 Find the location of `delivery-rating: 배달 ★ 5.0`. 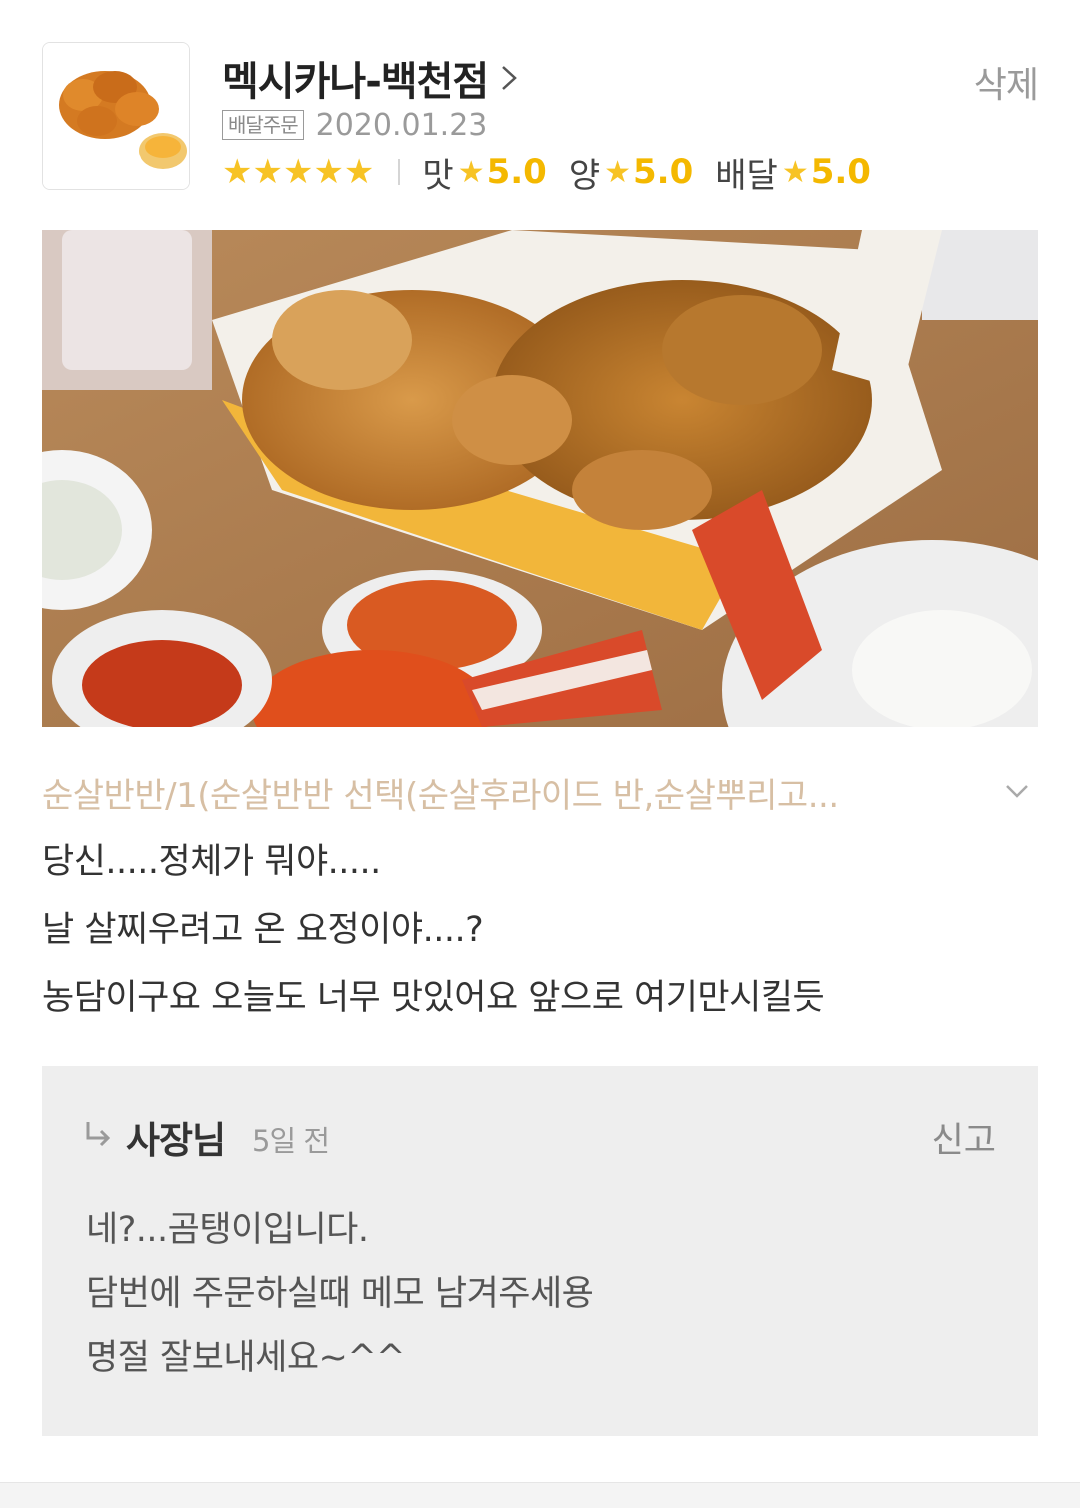

delivery-rating: 배달 ★ 5.0 is located at coordinates (793, 172).